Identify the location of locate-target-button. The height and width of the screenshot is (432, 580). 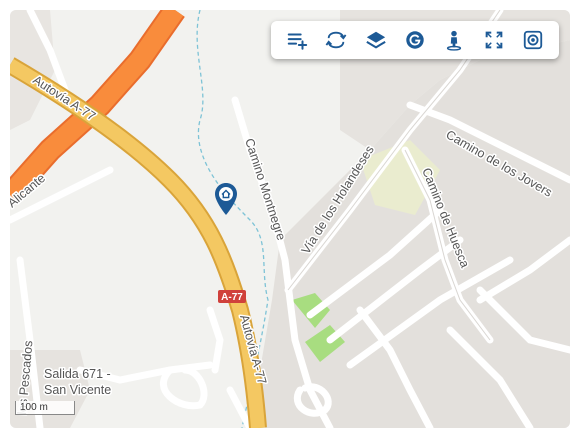
(533, 40).